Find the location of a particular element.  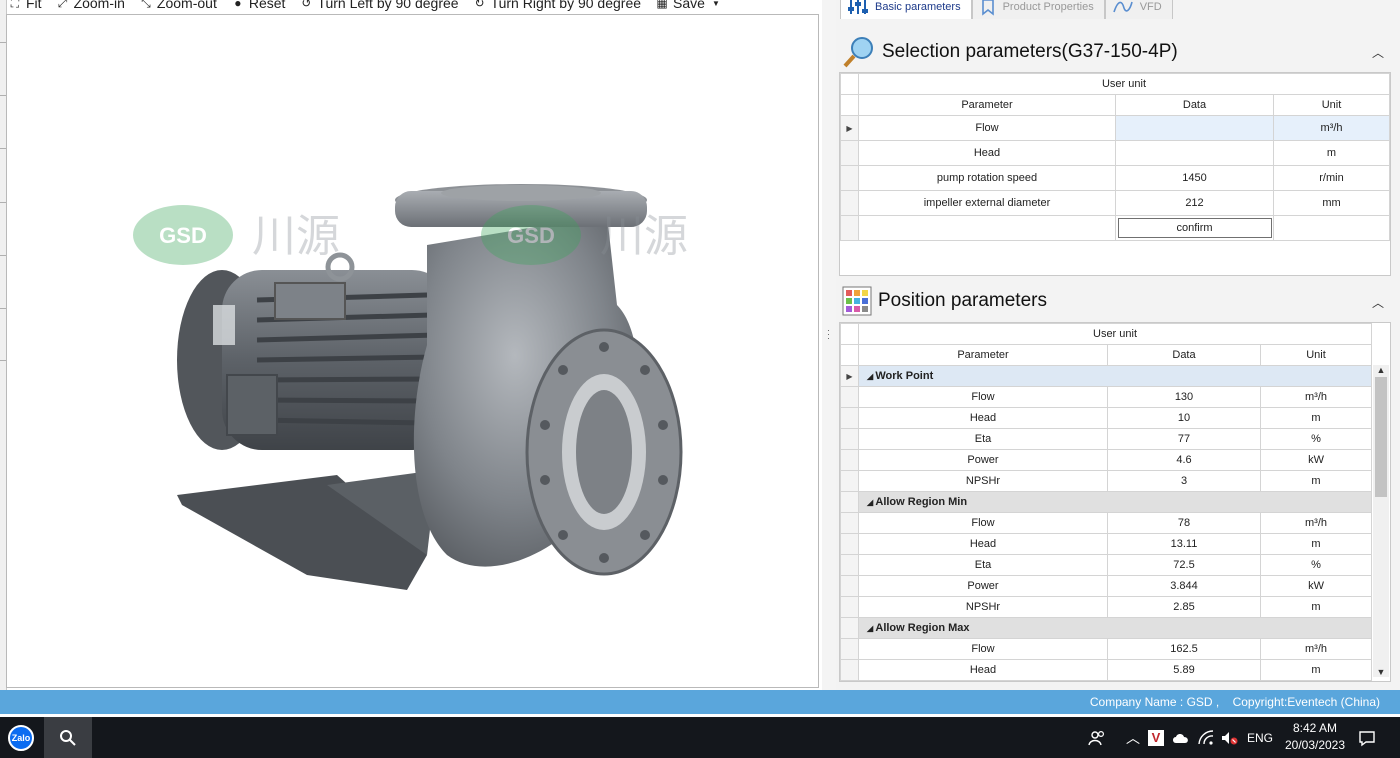

row-indicator-icon: ▶ is located at coordinates (849, 376).